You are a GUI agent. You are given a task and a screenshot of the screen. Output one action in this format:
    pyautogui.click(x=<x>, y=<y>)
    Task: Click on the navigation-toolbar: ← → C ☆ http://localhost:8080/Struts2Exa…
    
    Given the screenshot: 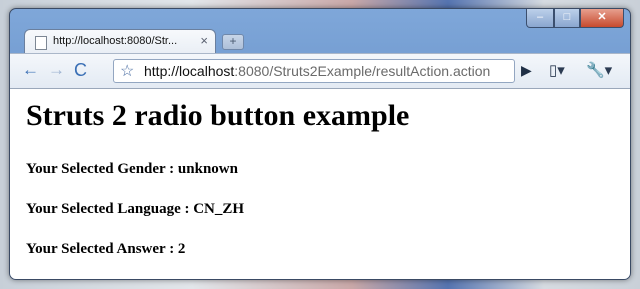 What is the action you would take?
    pyautogui.click(x=320, y=71)
    